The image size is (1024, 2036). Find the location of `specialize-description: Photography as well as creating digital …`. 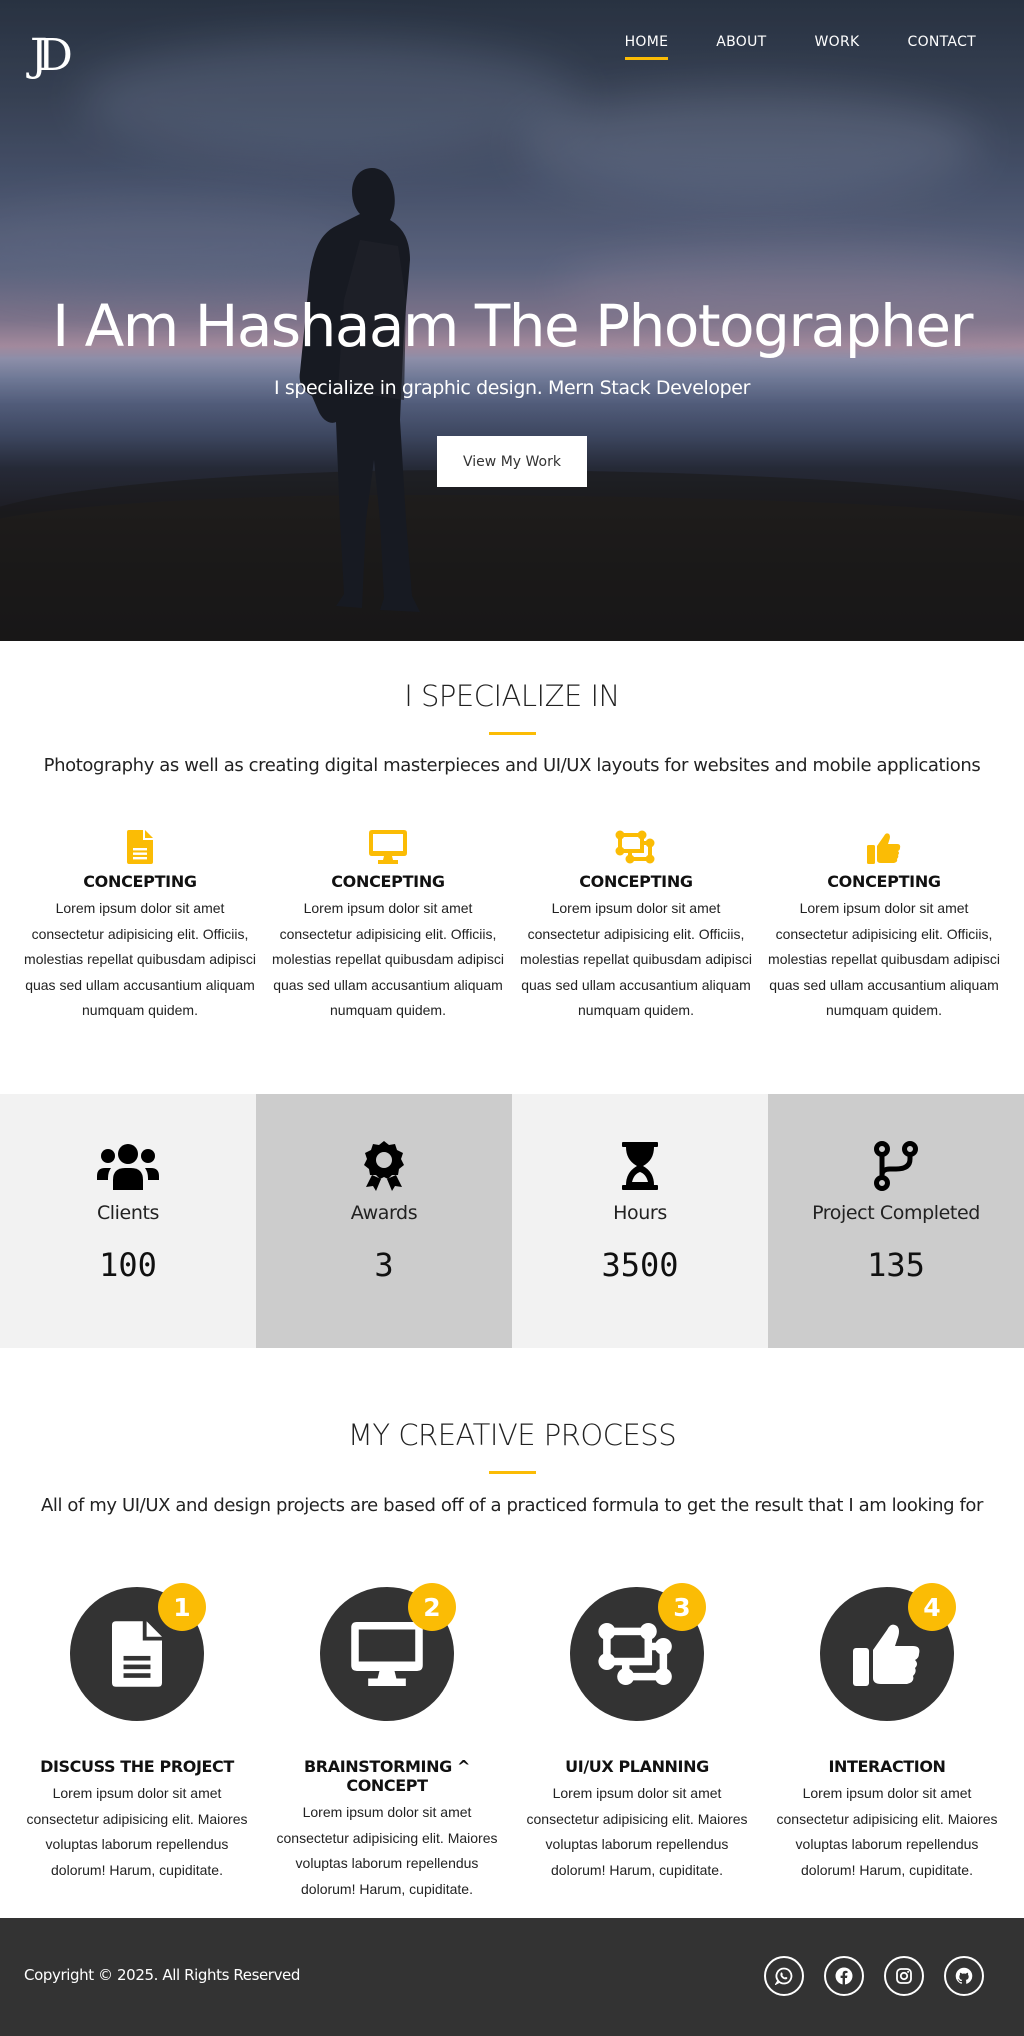

specialize-description: Photography as well as creating digital … is located at coordinates (512, 765).